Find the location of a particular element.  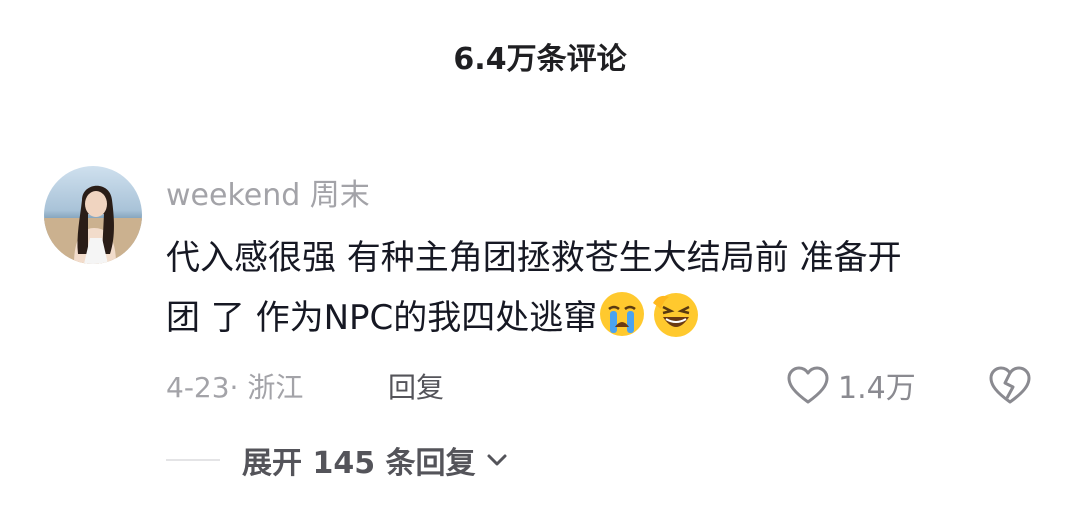

avatar is located at coordinates (93, 215).